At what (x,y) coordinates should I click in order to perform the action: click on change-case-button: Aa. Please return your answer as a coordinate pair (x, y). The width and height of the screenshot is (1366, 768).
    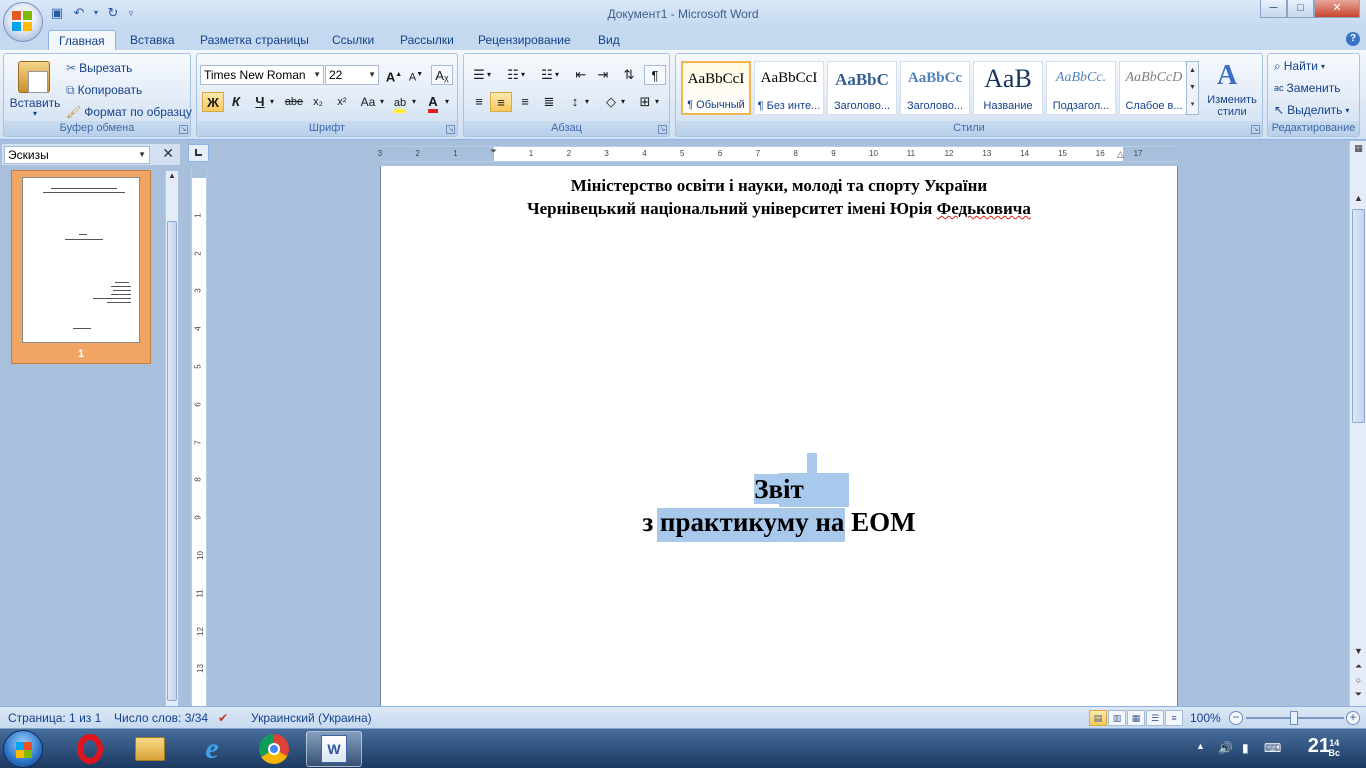
    Looking at the image, I should click on (368, 102).